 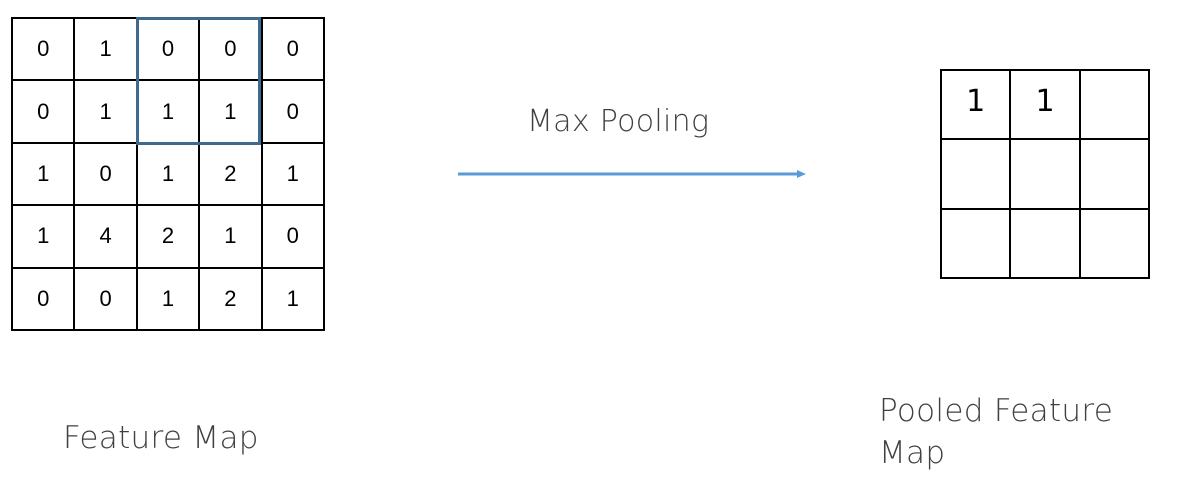 What do you see at coordinates (618, 121) in the screenshot?
I see `max-pooling-label: Max Pooling` at bounding box center [618, 121].